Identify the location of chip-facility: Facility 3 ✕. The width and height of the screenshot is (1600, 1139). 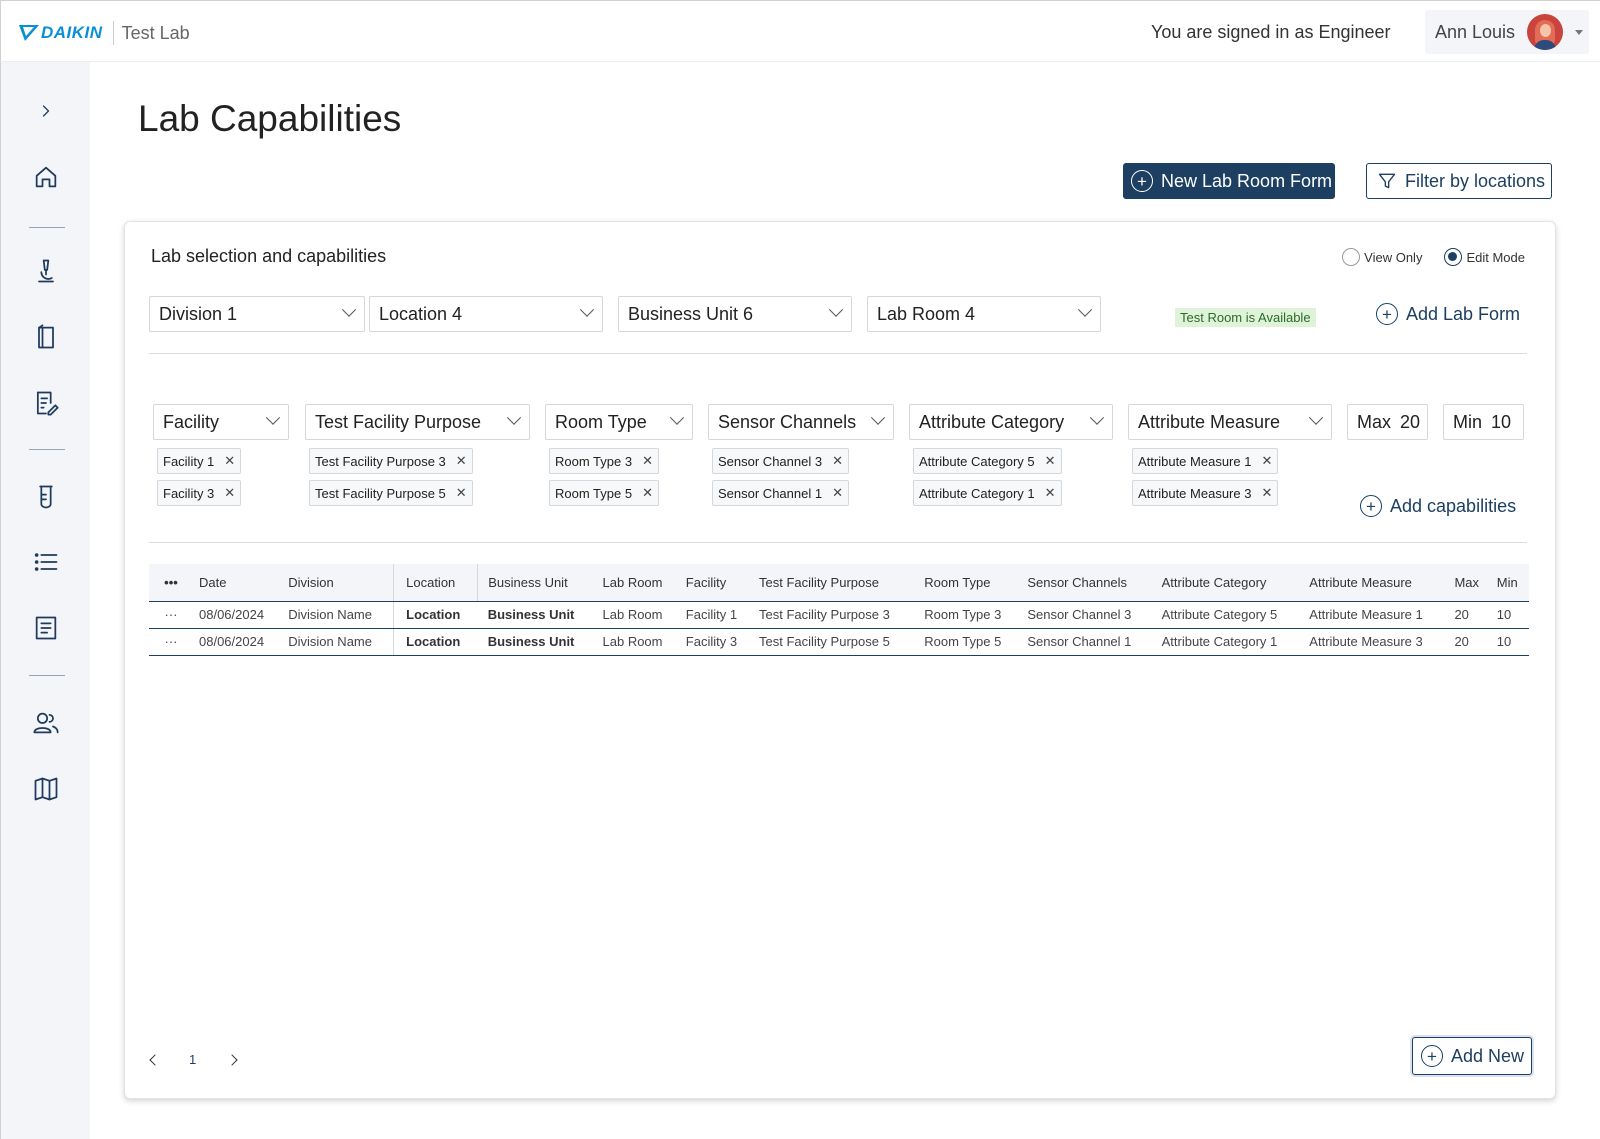
(199, 493).